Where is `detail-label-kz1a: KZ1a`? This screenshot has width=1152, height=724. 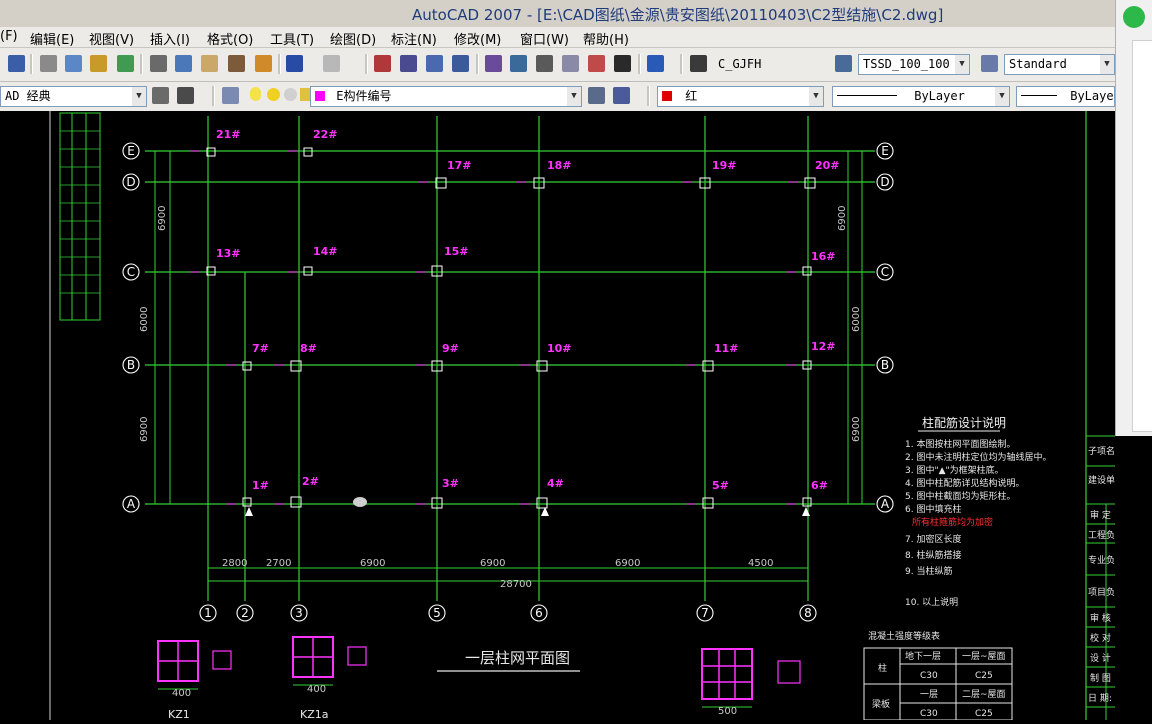 detail-label-kz1a: KZ1a is located at coordinates (314, 714).